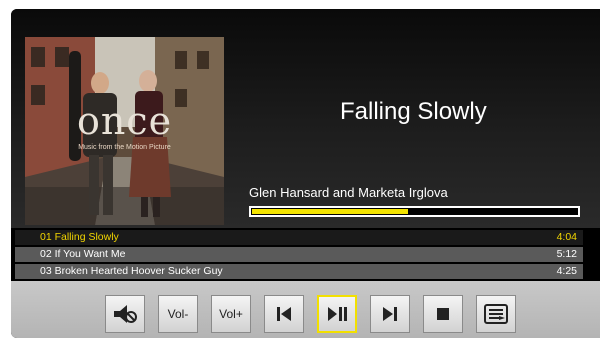 The image size is (600, 338). I want to click on volume-up-button: Vol+, so click(231, 314).